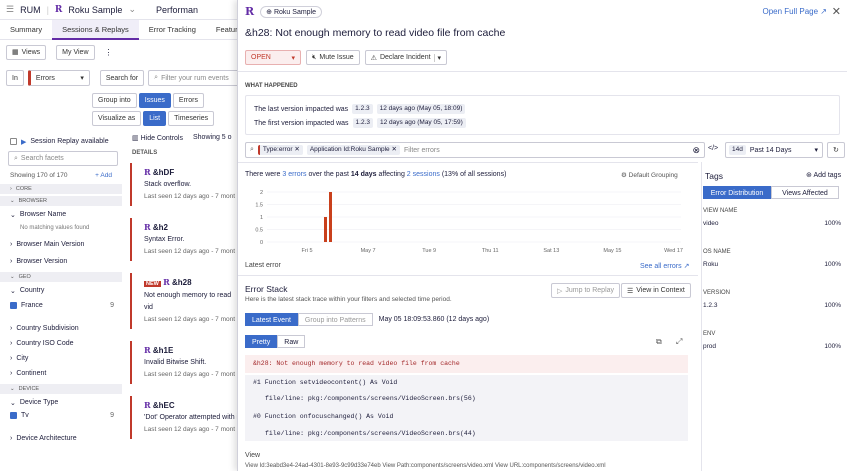 Image resolution: width=847 pixels, height=471 pixels. What do you see at coordinates (61, 373) in the screenshot?
I see `facet-continent: › Continent` at bounding box center [61, 373].